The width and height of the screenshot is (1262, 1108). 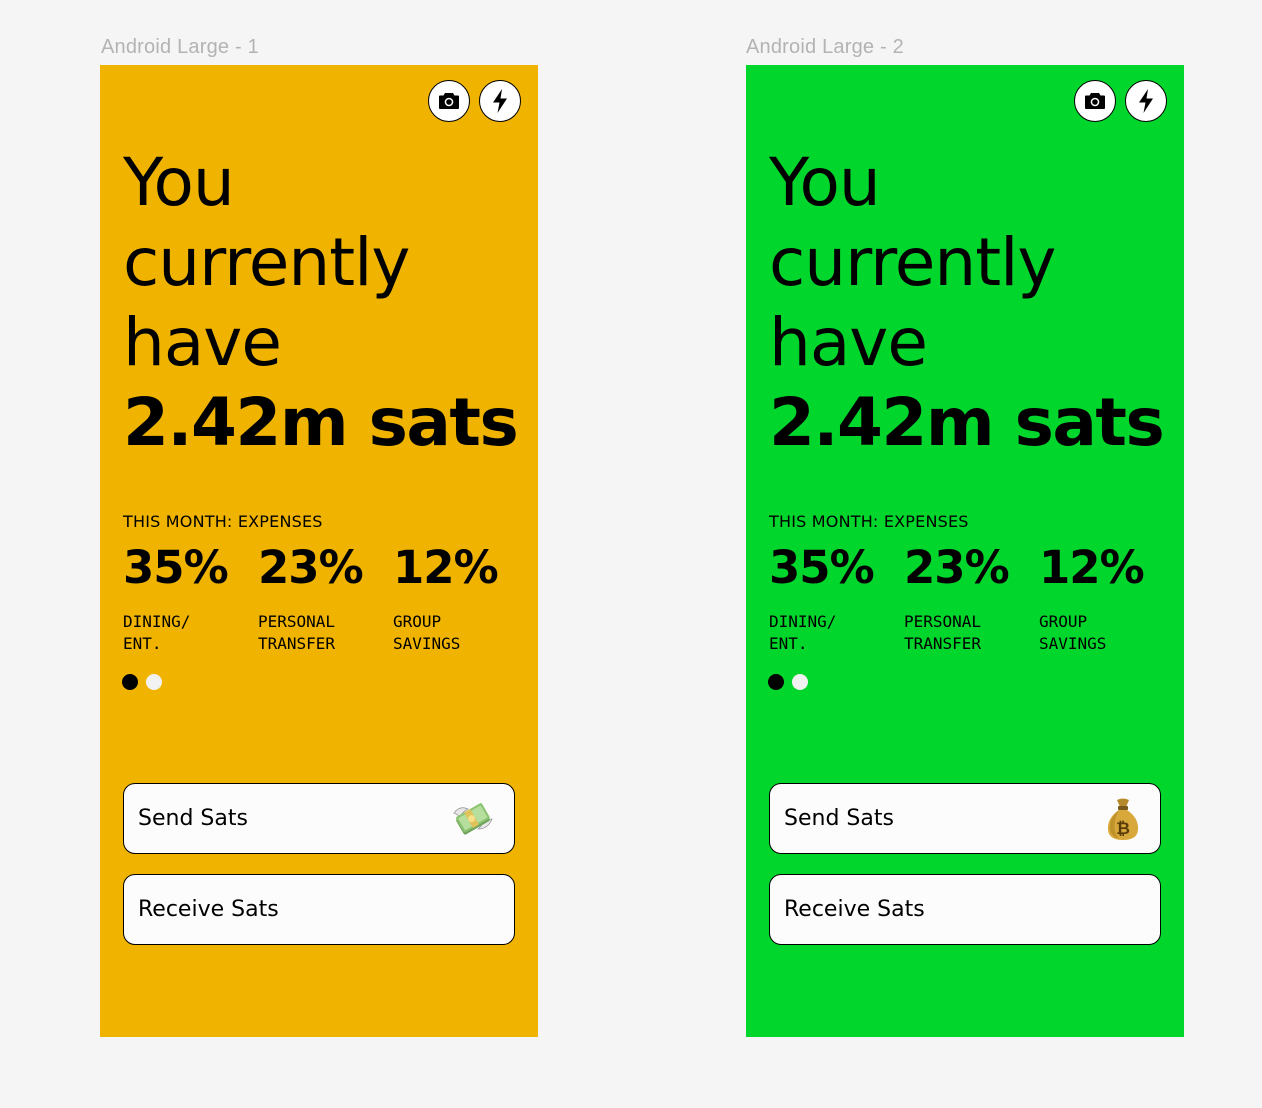 I want to click on frame-label: Android Large - 1, so click(x=180, y=47).